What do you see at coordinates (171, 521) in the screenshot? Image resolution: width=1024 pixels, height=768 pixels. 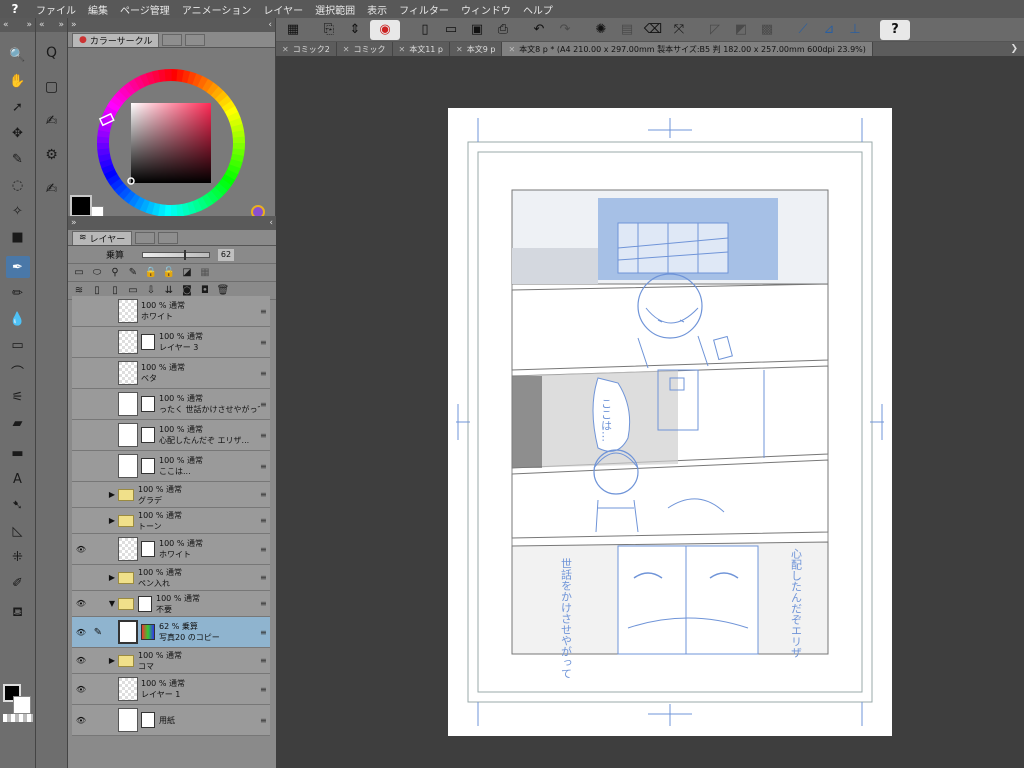 I see `folder-row: ▶ 100 % 通常 トーン ≡` at bounding box center [171, 521].